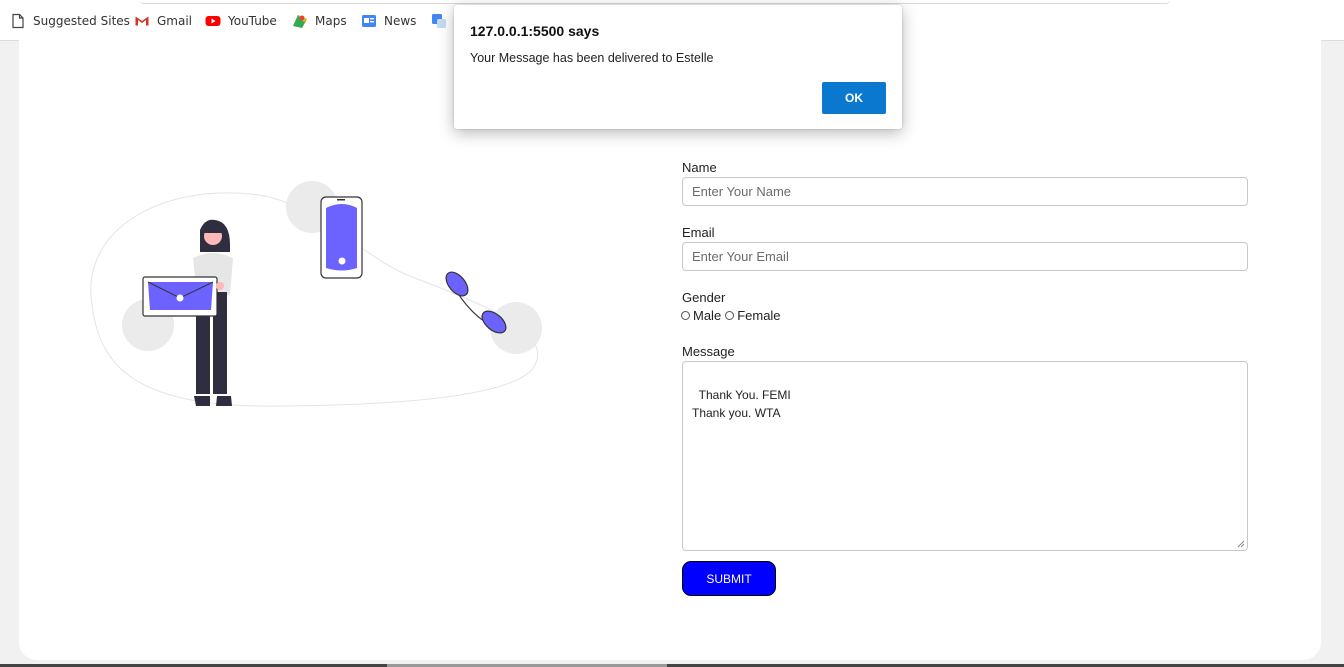 The image size is (1344, 667). What do you see at coordinates (707, 315) in the screenshot?
I see `male-radio-label: Male` at bounding box center [707, 315].